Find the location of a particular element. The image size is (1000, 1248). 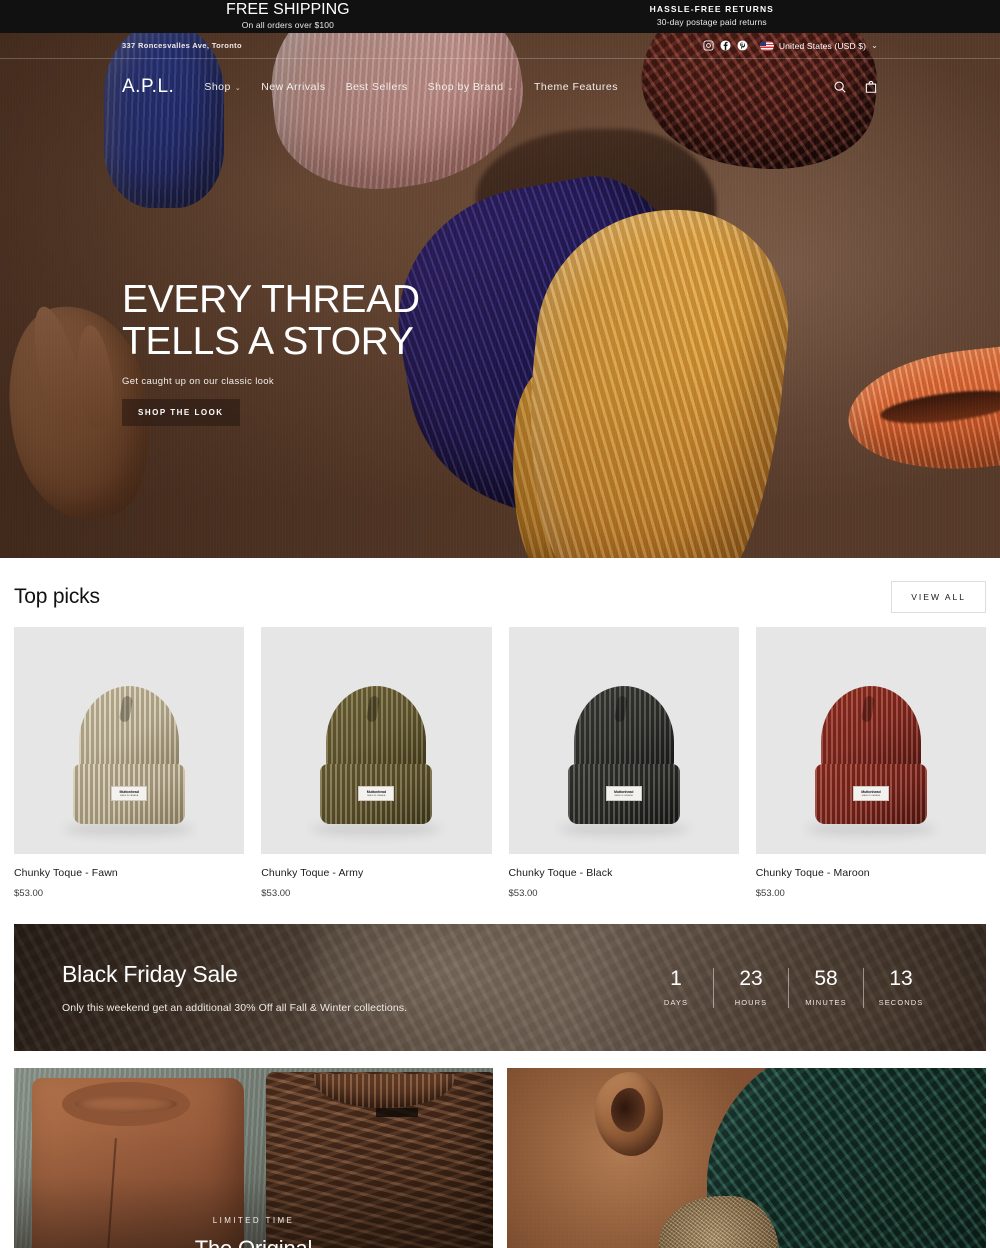

nav-label: Theme Features is located at coordinates (575, 87).